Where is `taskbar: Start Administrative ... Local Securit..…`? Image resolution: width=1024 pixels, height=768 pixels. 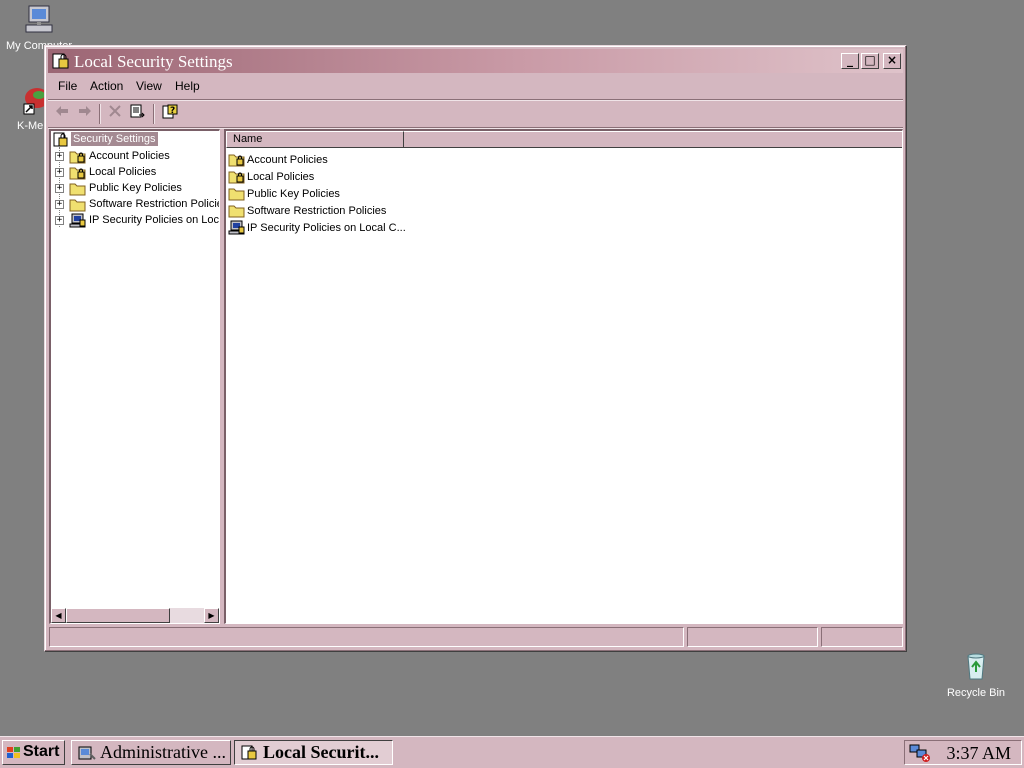 taskbar: Start Administrative ... Local Securit..… is located at coordinates (512, 752).